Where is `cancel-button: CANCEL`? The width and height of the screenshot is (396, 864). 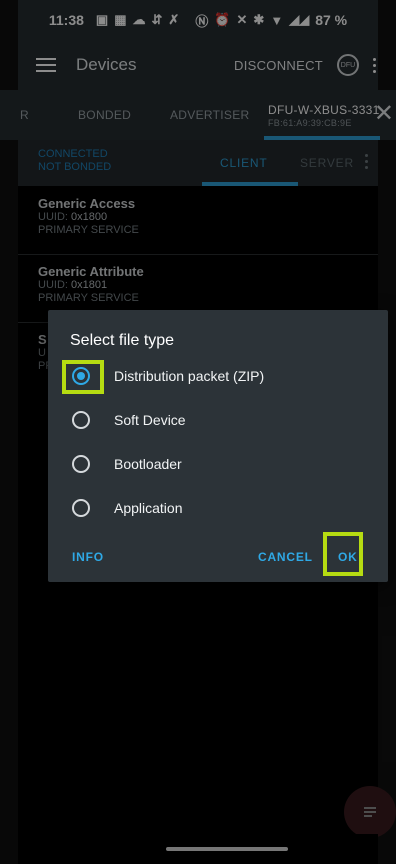 cancel-button: CANCEL is located at coordinates (285, 557).